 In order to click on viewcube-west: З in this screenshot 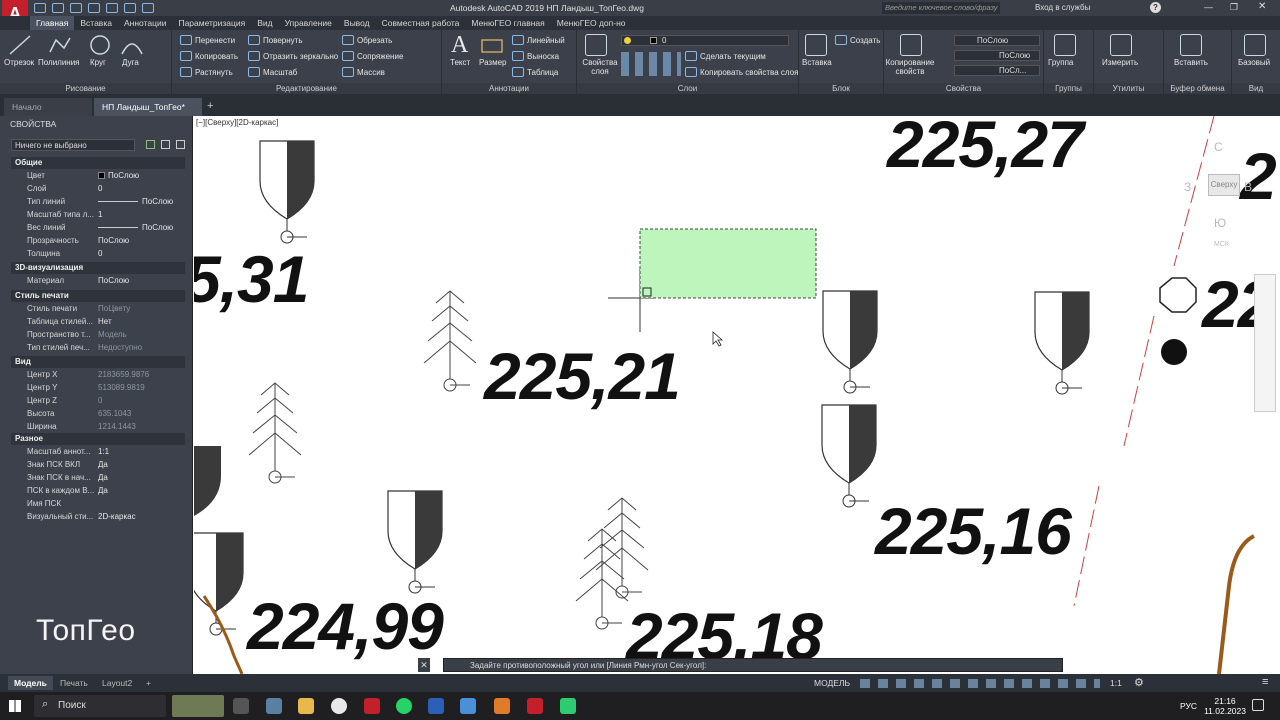, I will do `click(1187, 187)`.